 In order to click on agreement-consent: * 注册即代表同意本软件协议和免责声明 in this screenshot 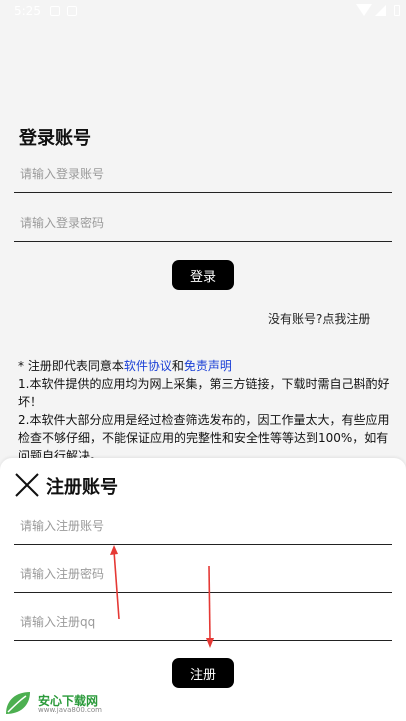, I will do `click(204, 366)`.